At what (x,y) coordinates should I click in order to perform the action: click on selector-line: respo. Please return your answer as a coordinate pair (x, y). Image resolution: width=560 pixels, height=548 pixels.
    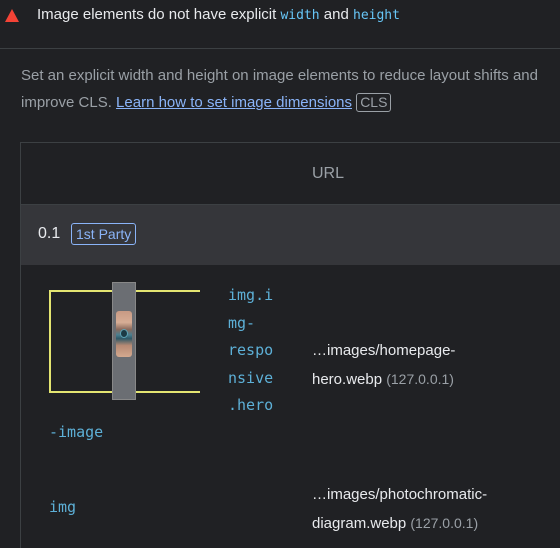
    Looking at the image, I should click on (251, 350).